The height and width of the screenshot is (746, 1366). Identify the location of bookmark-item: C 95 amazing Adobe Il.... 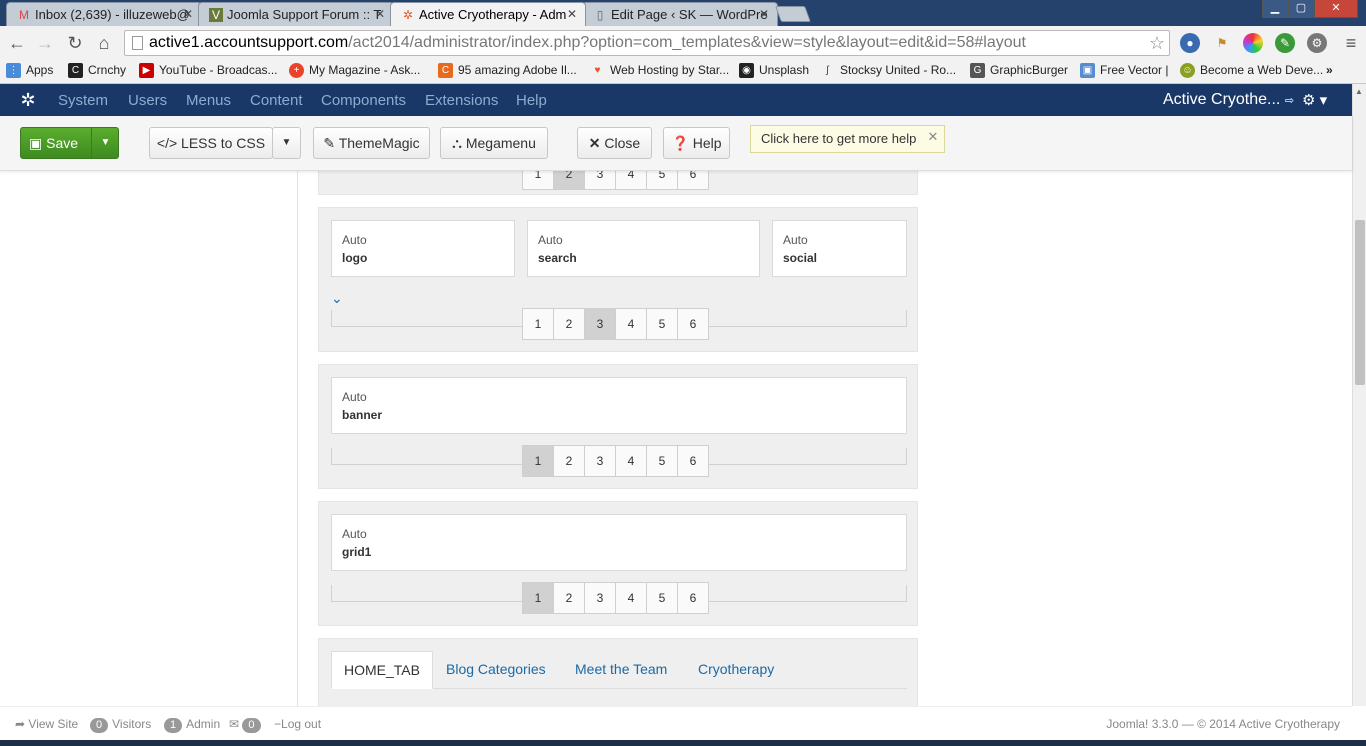
(507, 70).